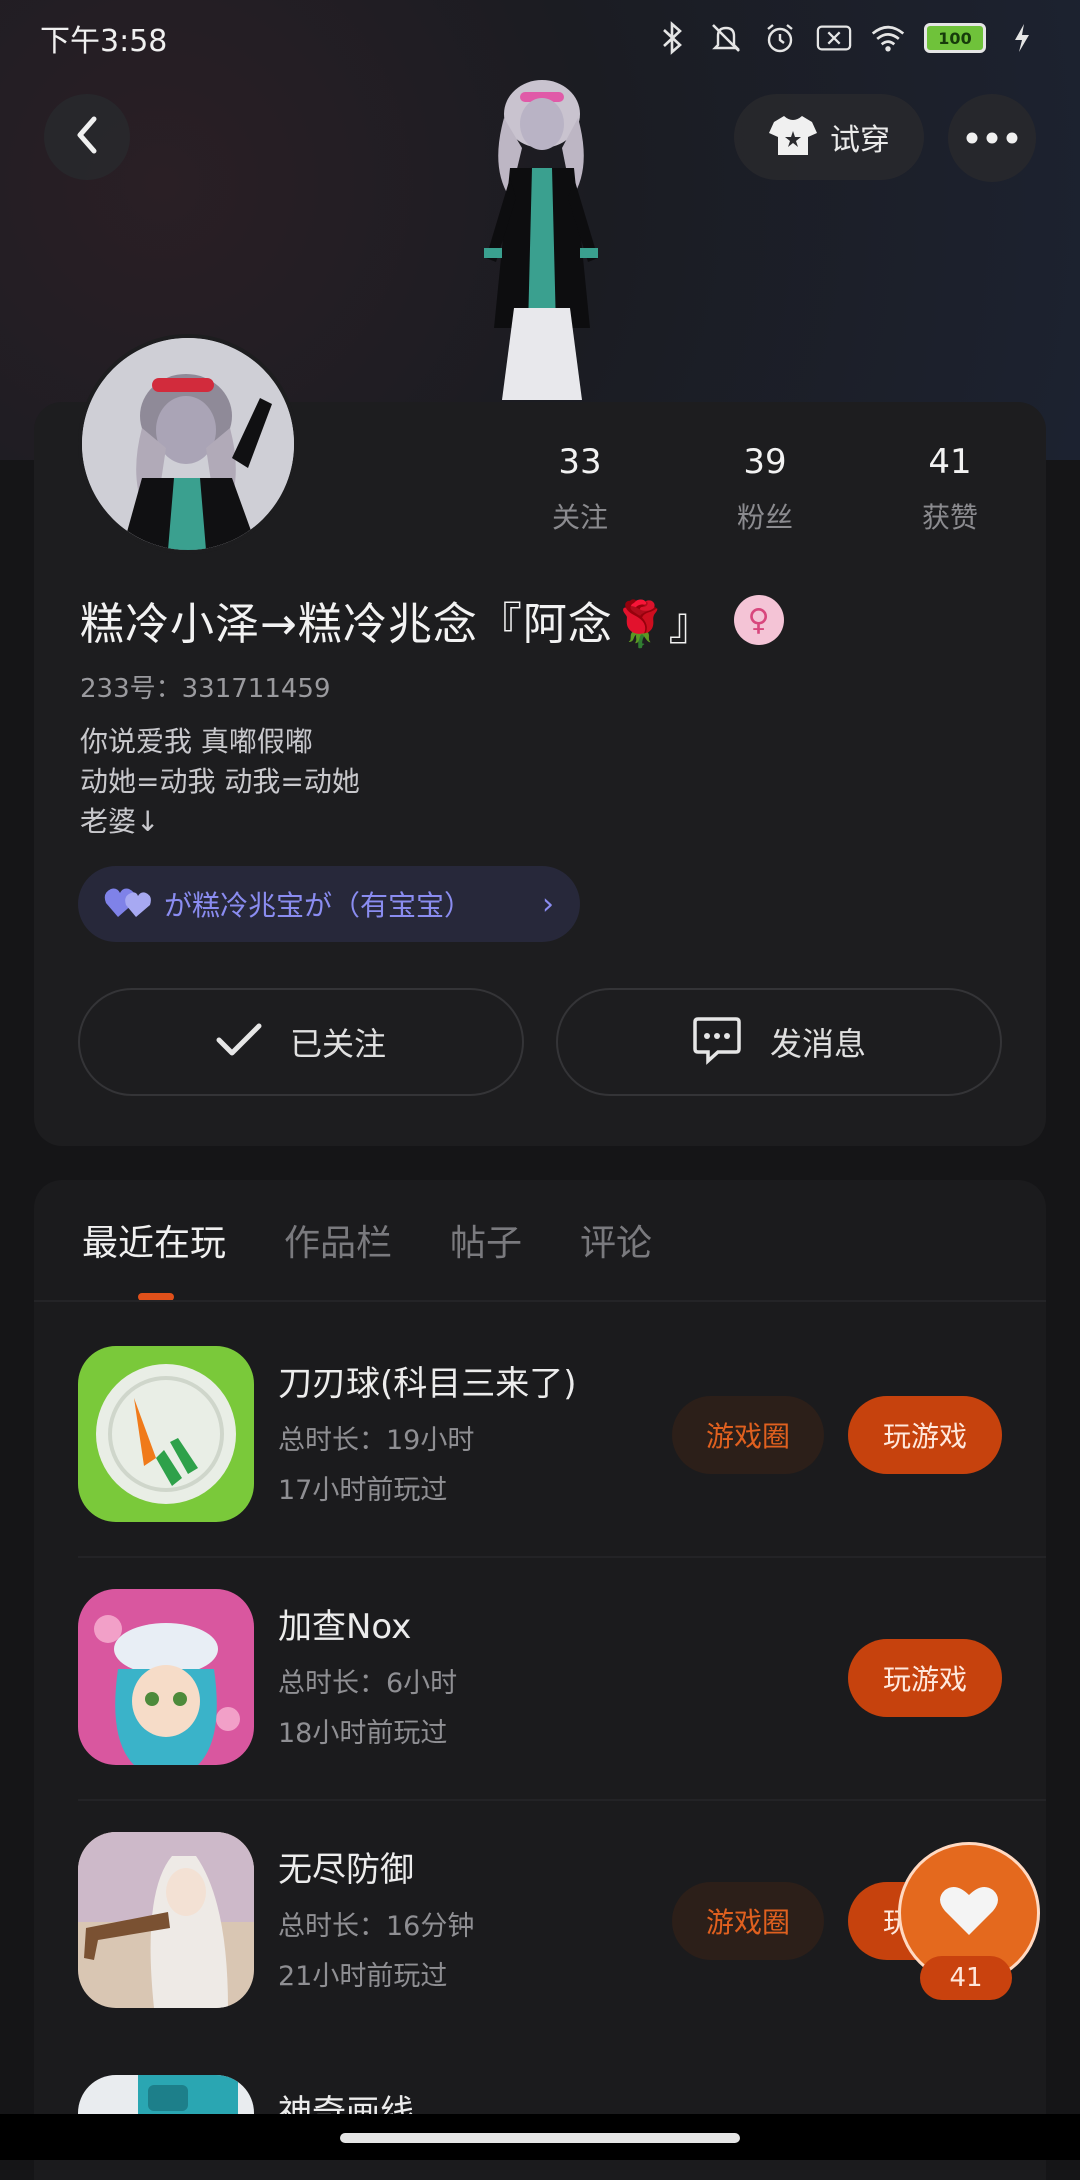  I want to click on chat-bubble-icon, so click(717, 1042).